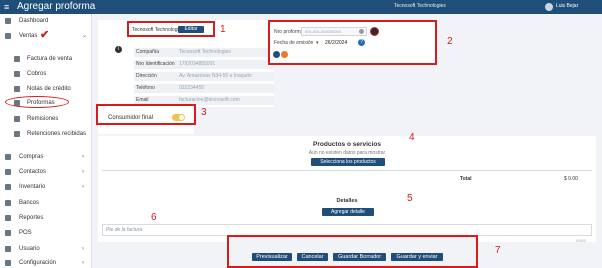  I want to click on pos-icon, so click(8, 233).